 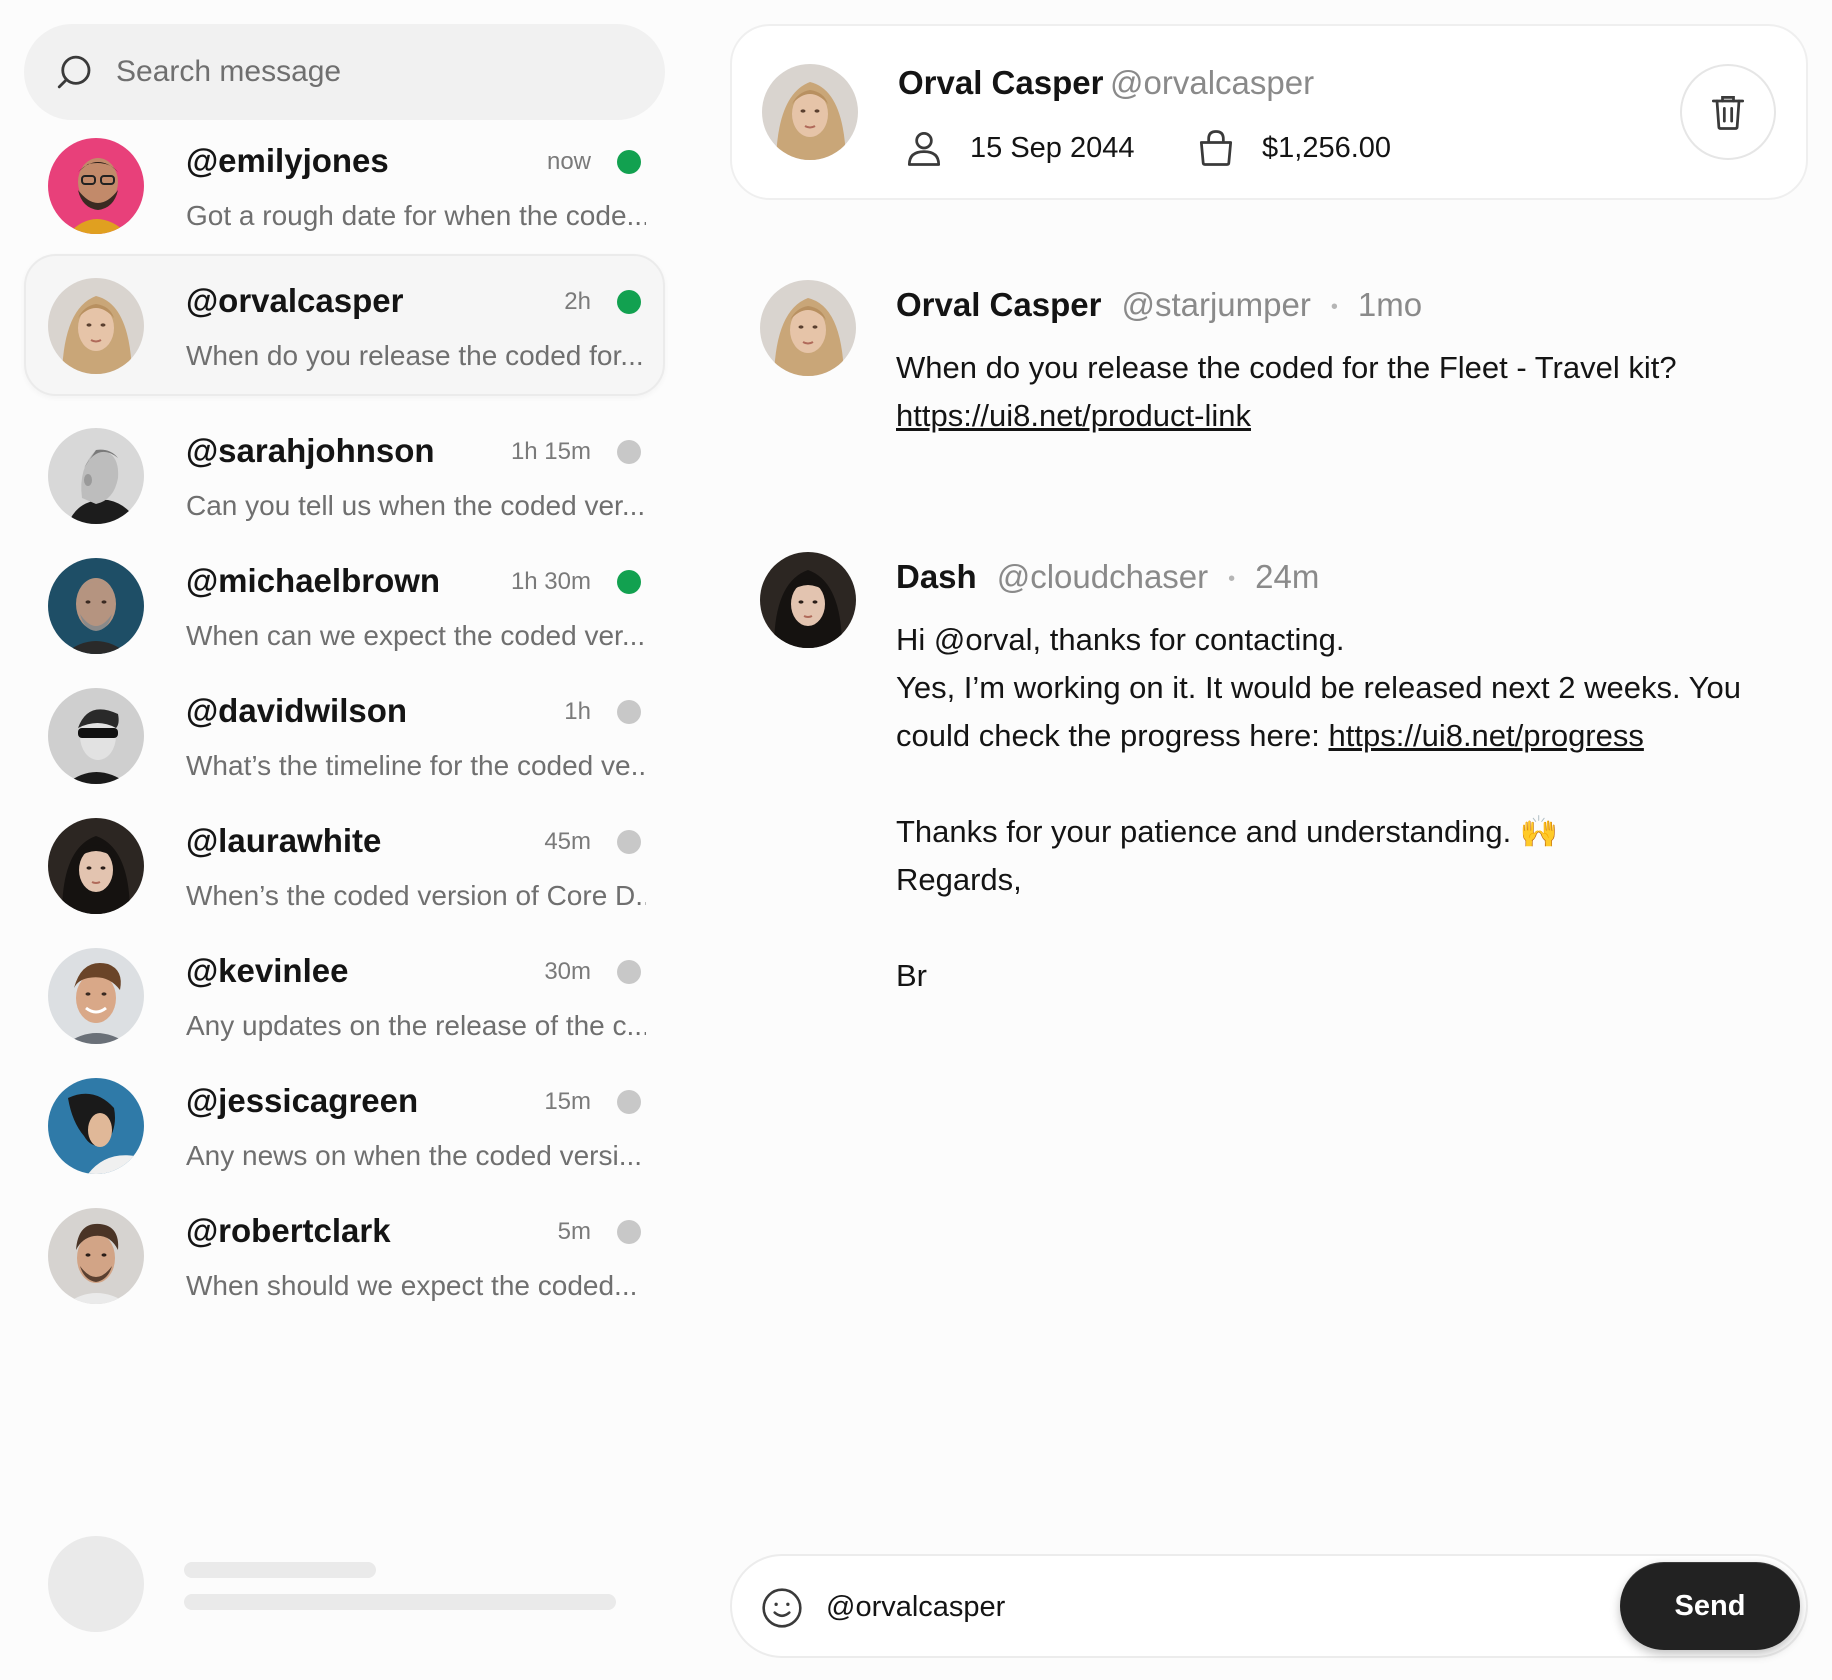 What do you see at coordinates (550, 451) in the screenshot?
I see `conversation-time: 1h 15m` at bounding box center [550, 451].